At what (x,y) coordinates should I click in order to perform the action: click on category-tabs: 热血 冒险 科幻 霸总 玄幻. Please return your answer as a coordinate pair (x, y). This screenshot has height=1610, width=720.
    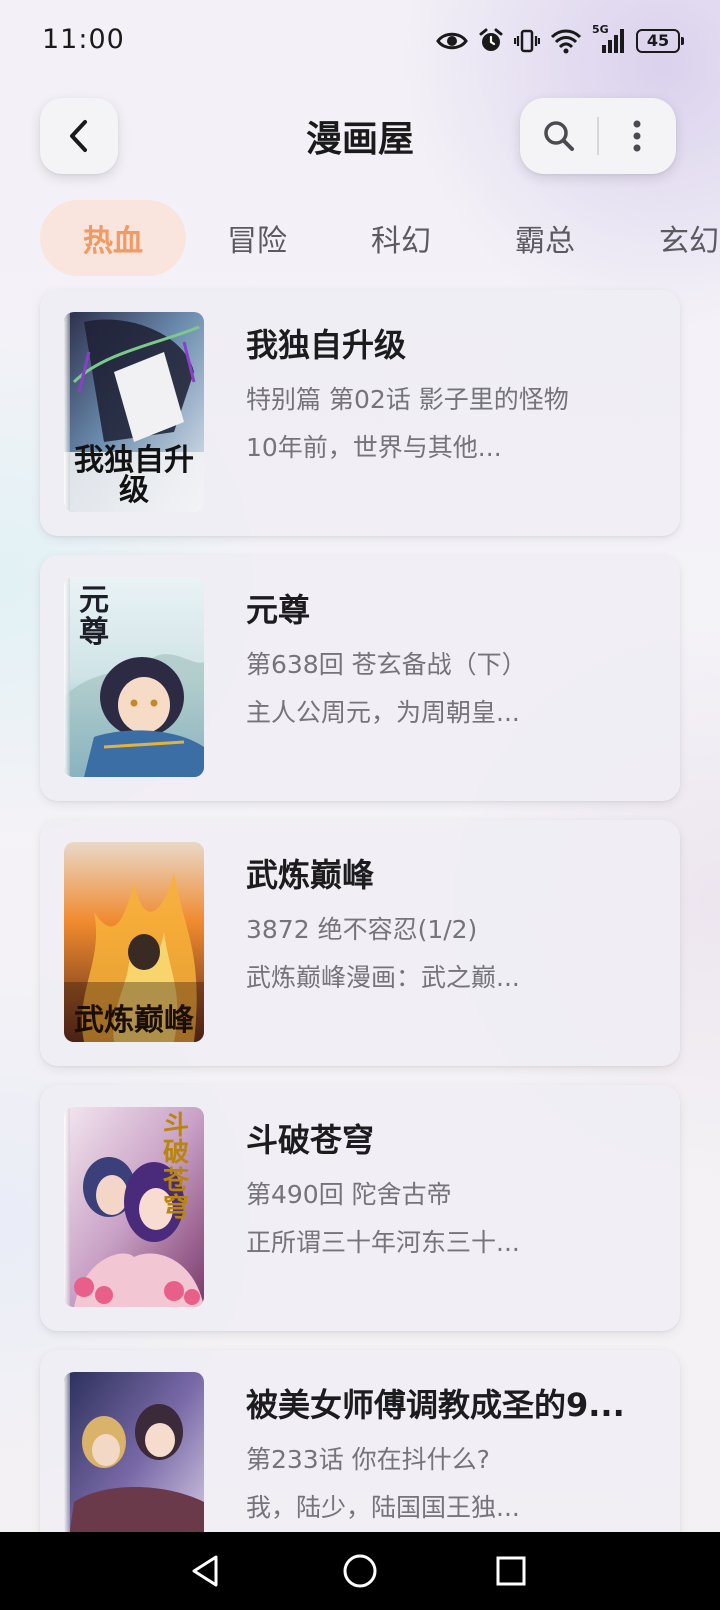
    Looking at the image, I should click on (380, 238).